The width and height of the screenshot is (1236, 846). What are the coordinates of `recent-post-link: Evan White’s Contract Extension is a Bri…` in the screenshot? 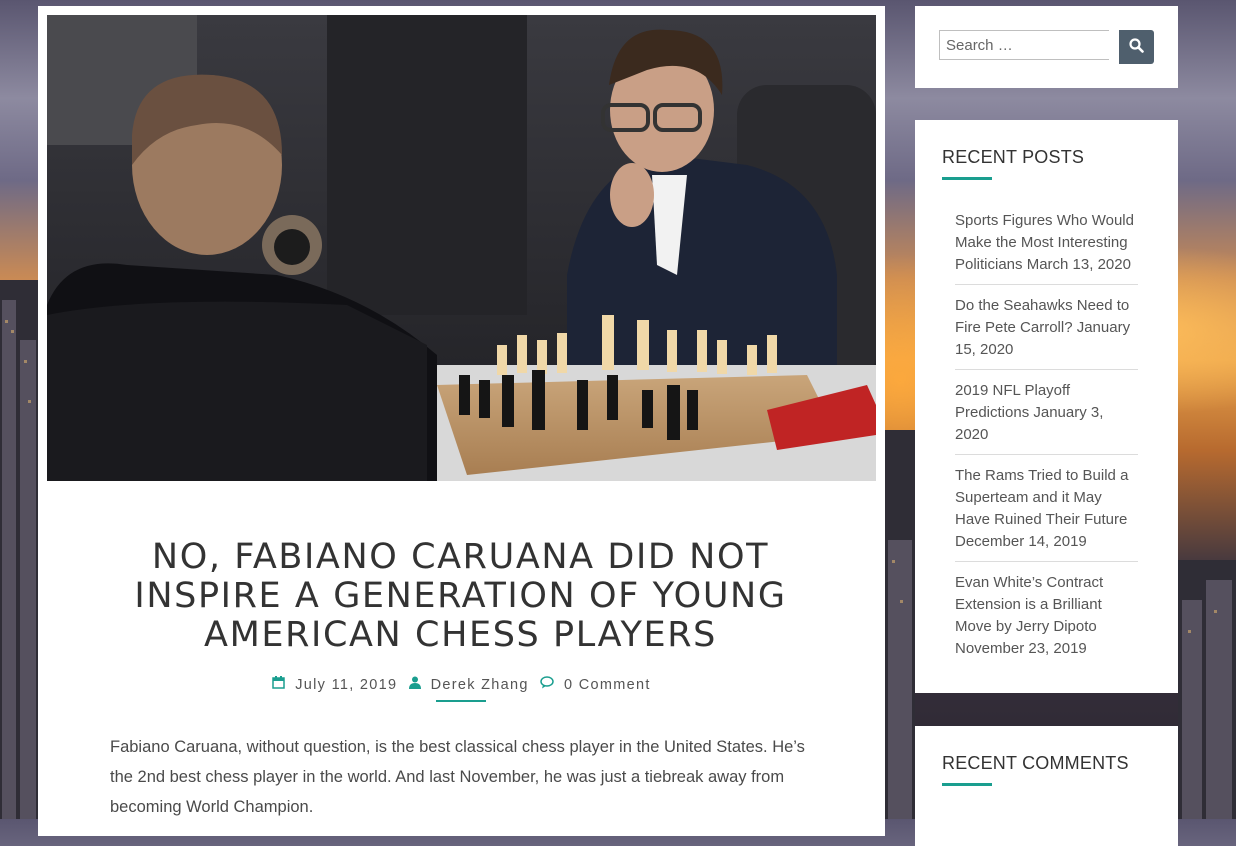 It's located at (1029, 604).